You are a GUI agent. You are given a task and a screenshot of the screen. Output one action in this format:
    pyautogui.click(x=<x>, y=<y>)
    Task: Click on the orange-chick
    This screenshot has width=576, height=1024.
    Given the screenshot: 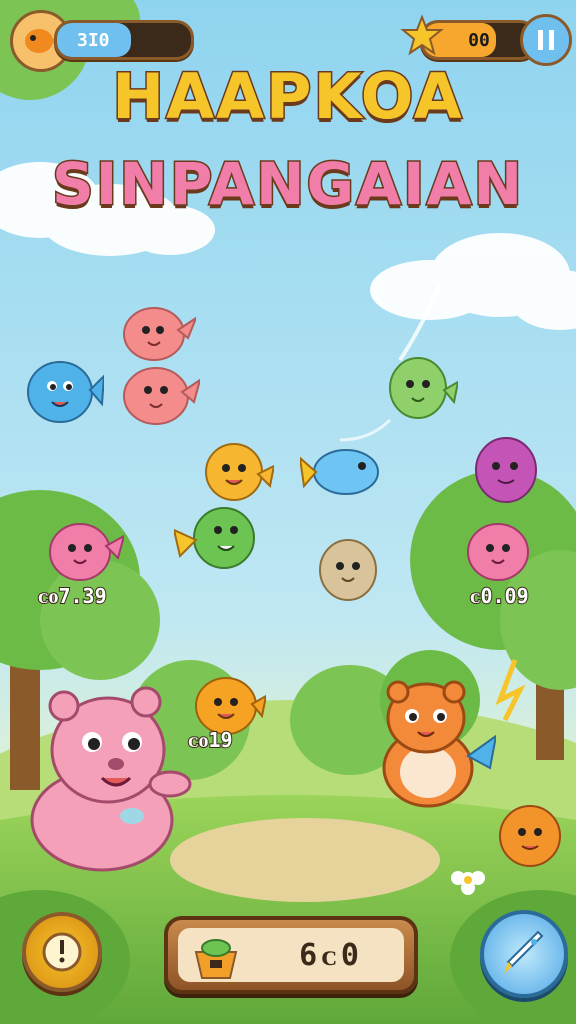 What is the action you would take?
    pyautogui.click(x=228, y=703)
    